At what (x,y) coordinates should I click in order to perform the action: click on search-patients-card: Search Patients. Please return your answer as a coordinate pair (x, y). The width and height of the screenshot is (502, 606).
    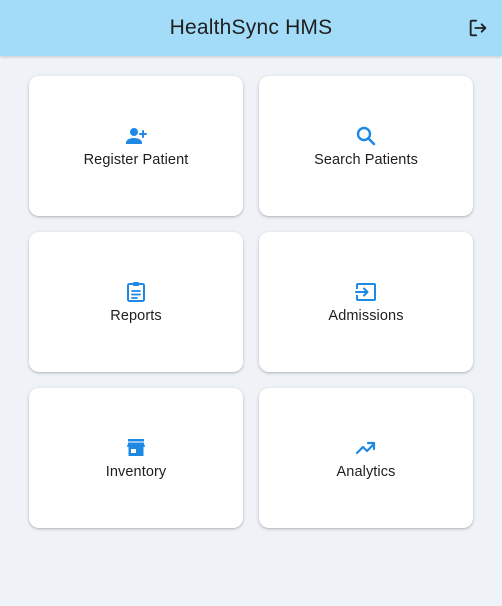
    Looking at the image, I should click on (366, 146).